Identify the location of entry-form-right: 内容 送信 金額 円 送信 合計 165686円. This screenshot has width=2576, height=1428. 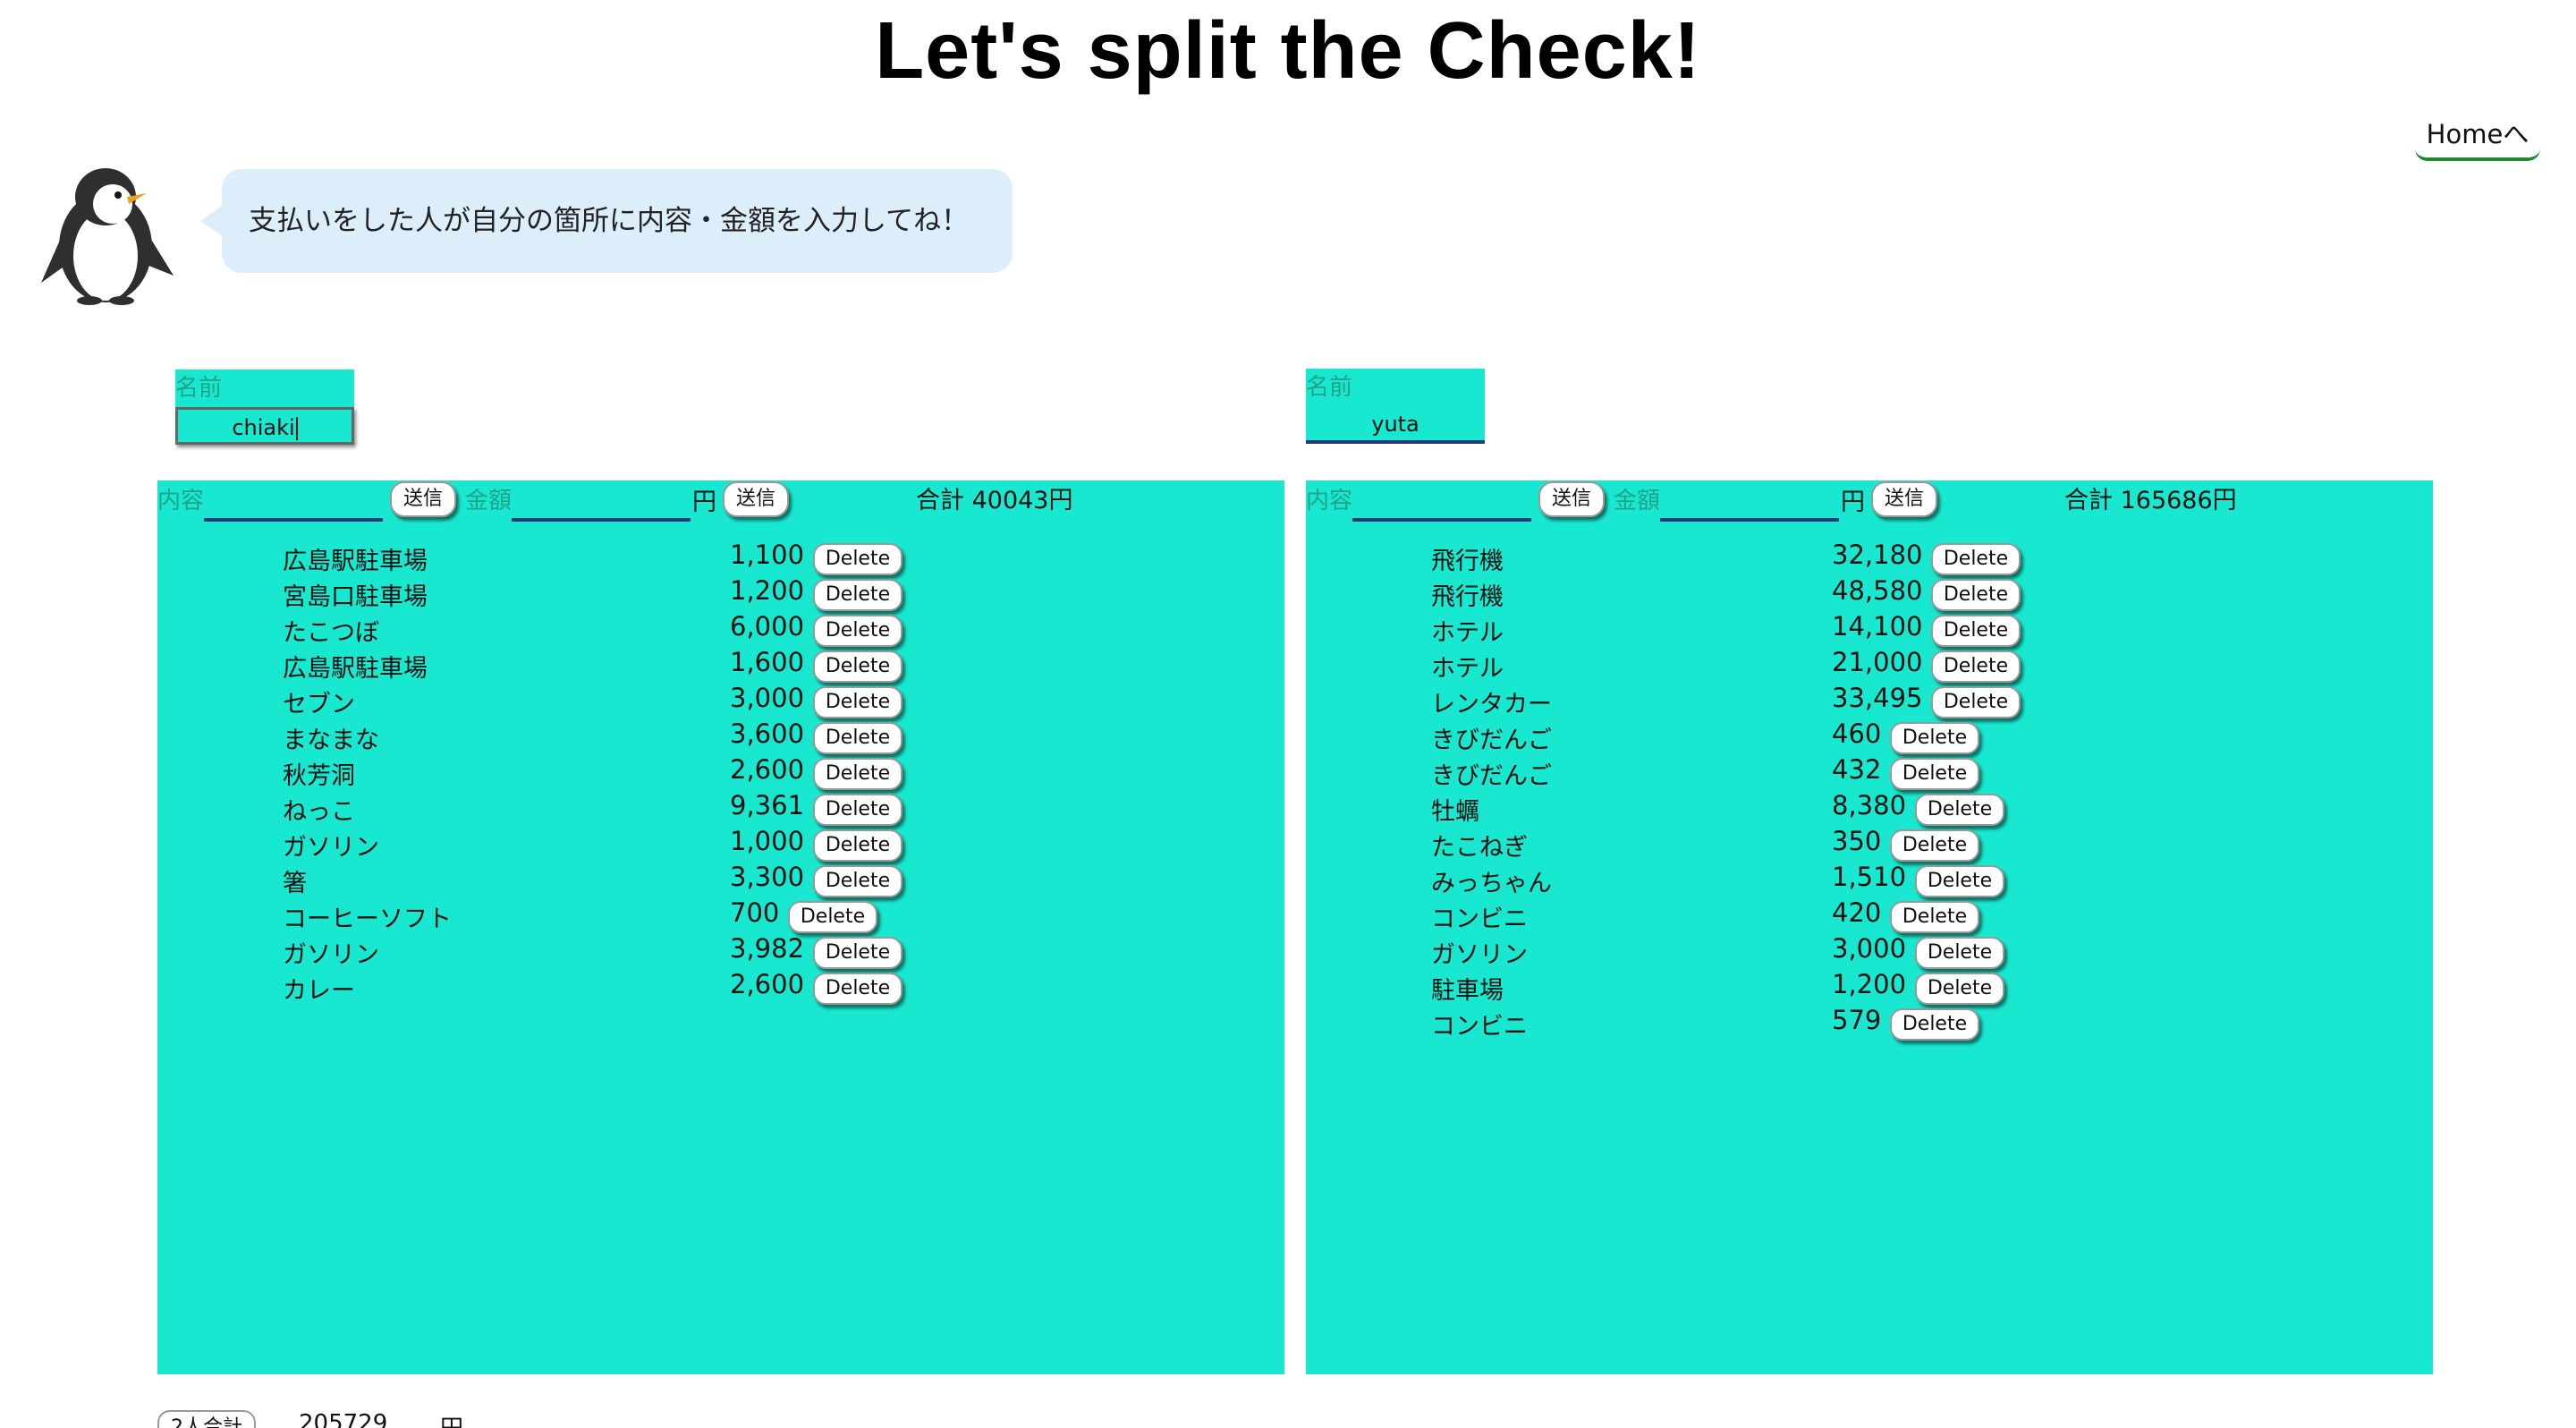
(1869, 502).